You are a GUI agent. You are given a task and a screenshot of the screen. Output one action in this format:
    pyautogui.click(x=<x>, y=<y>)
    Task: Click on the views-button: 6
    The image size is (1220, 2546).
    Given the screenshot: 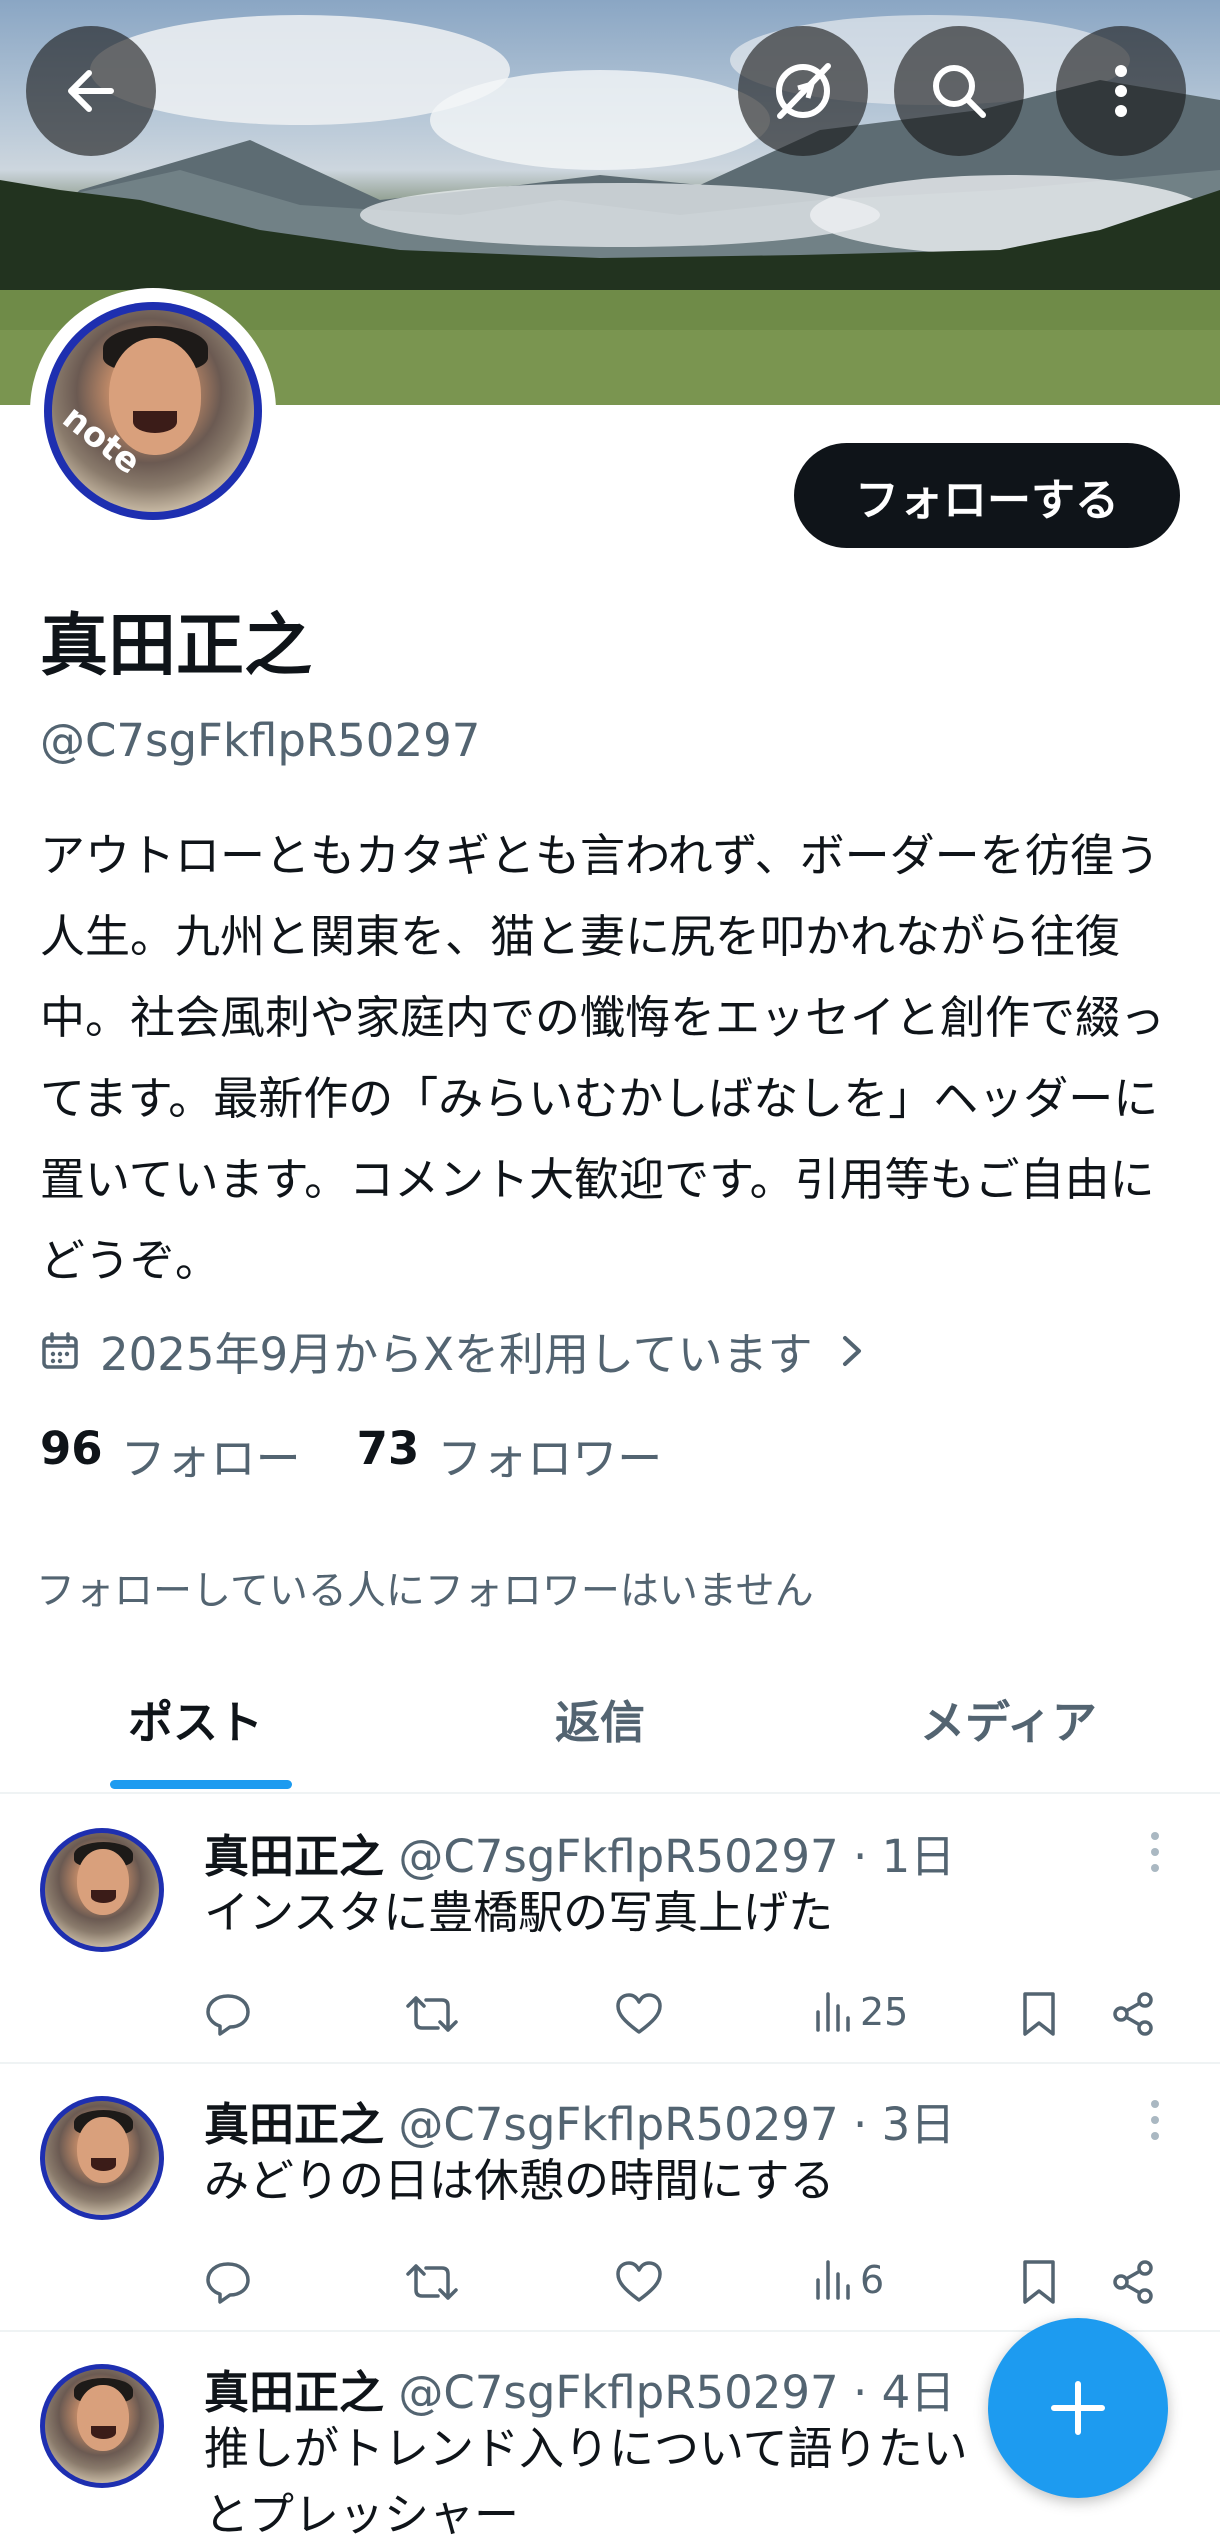 What is the action you would take?
    pyautogui.click(x=849, y=2280)
    